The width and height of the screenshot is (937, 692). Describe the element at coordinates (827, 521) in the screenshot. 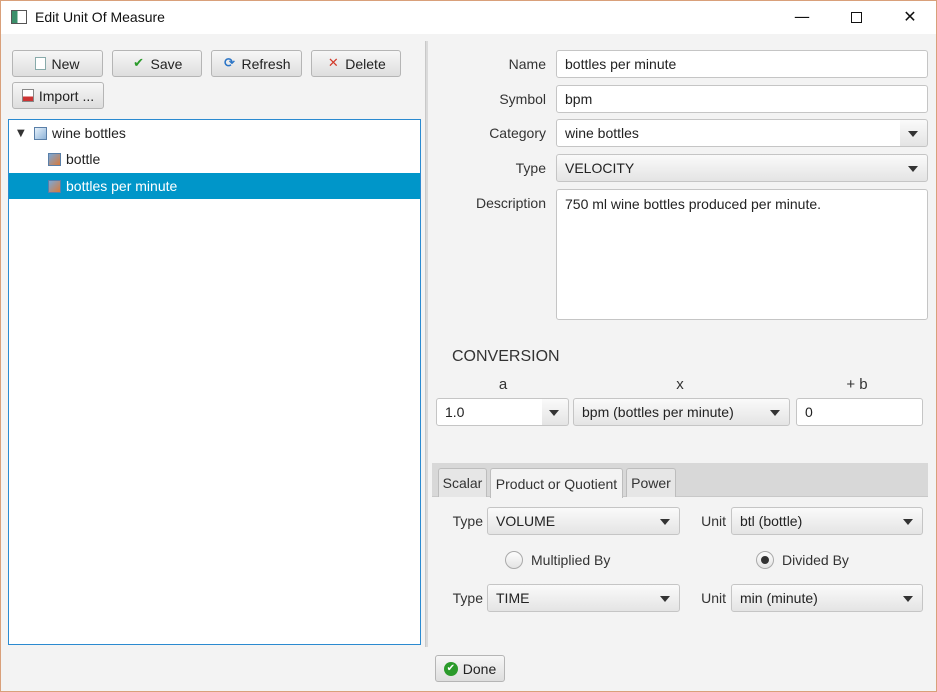

I see `unit1-select: btl (bottle)` at that location.